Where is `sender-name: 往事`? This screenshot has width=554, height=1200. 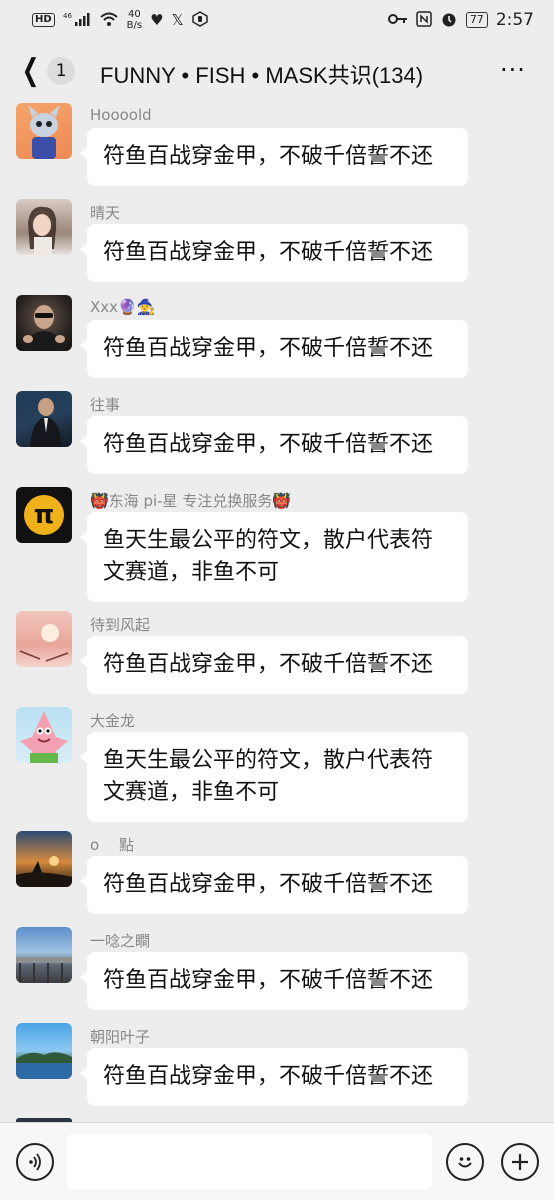 sender-name: 往事 is located at coordinates (105, 405).